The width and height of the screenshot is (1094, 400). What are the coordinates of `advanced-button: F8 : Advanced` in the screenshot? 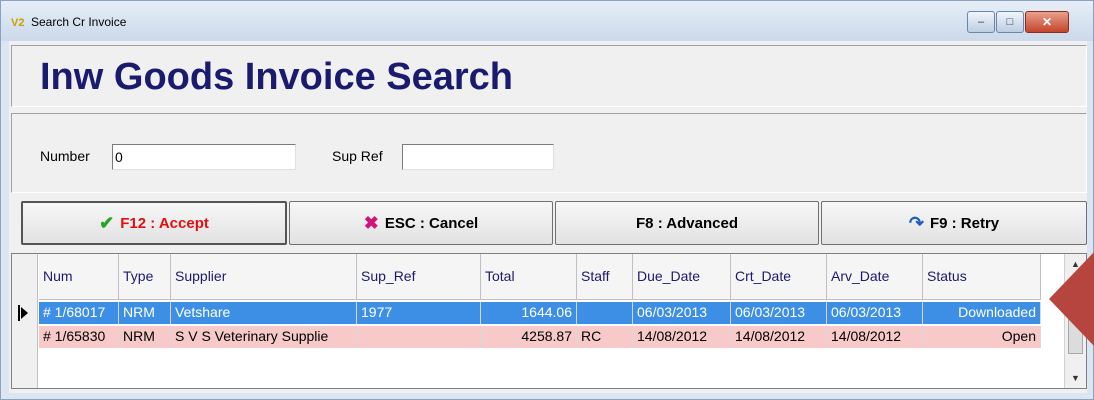 It's located at (687, 223).